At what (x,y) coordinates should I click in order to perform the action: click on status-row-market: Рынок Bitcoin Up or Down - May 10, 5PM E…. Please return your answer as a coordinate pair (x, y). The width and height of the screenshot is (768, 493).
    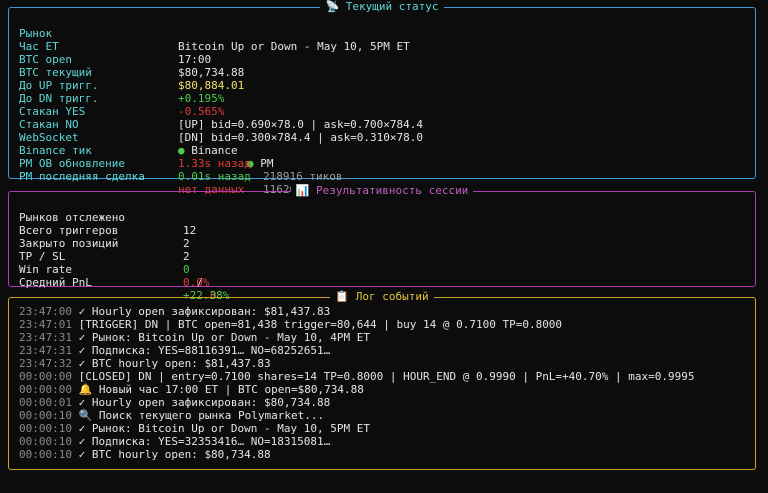
    Looking at the image, I should click on (214, 33).